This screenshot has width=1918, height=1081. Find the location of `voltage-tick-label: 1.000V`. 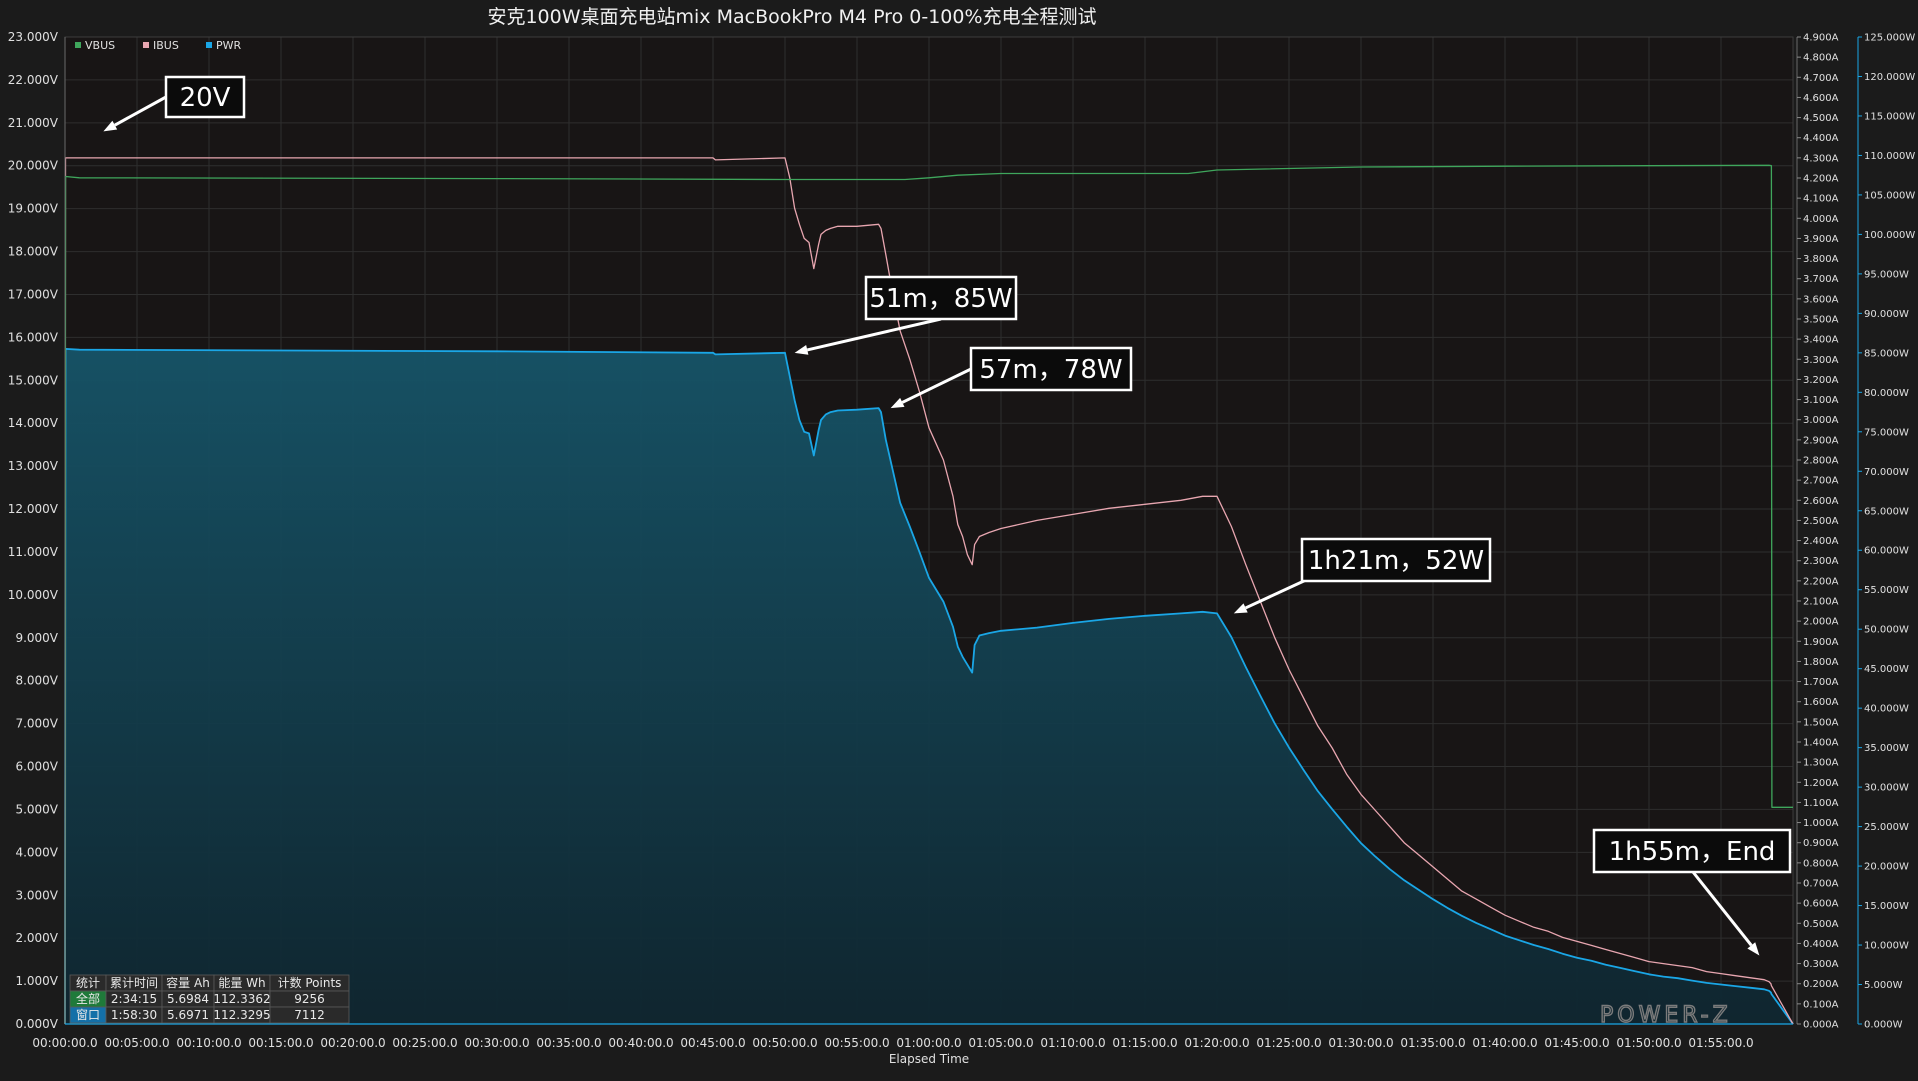

voltage-tick-label: 1.000V is located at coordinates (36, 981).